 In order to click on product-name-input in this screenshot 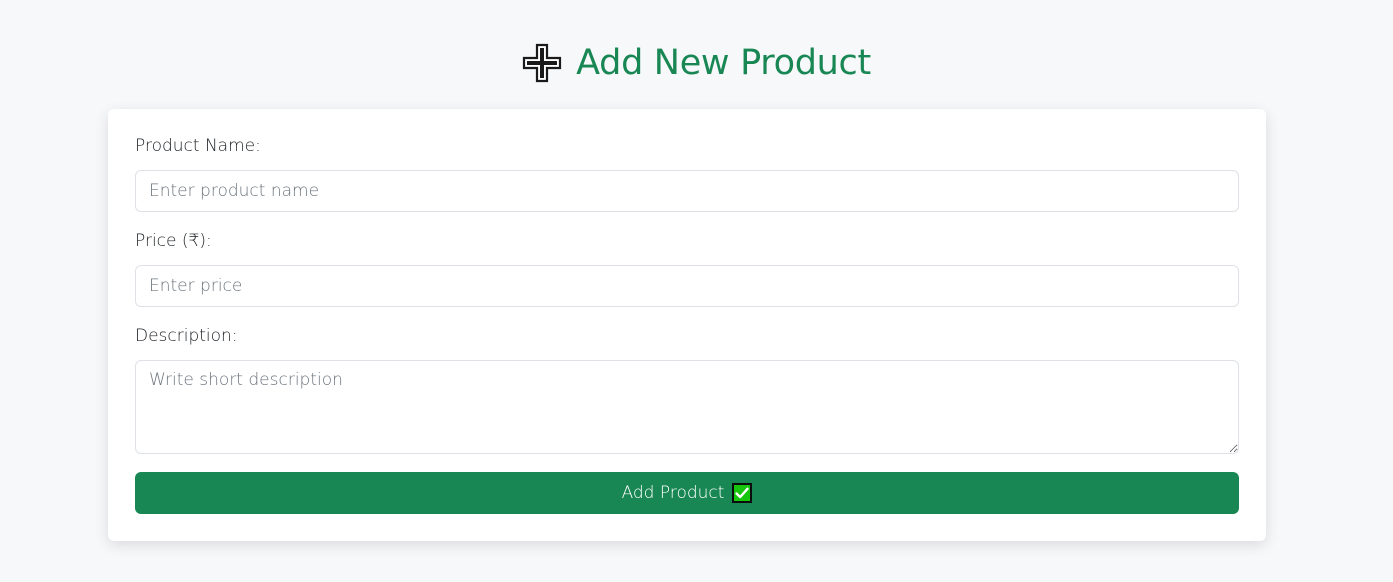, I will do `click(687, 191)`.